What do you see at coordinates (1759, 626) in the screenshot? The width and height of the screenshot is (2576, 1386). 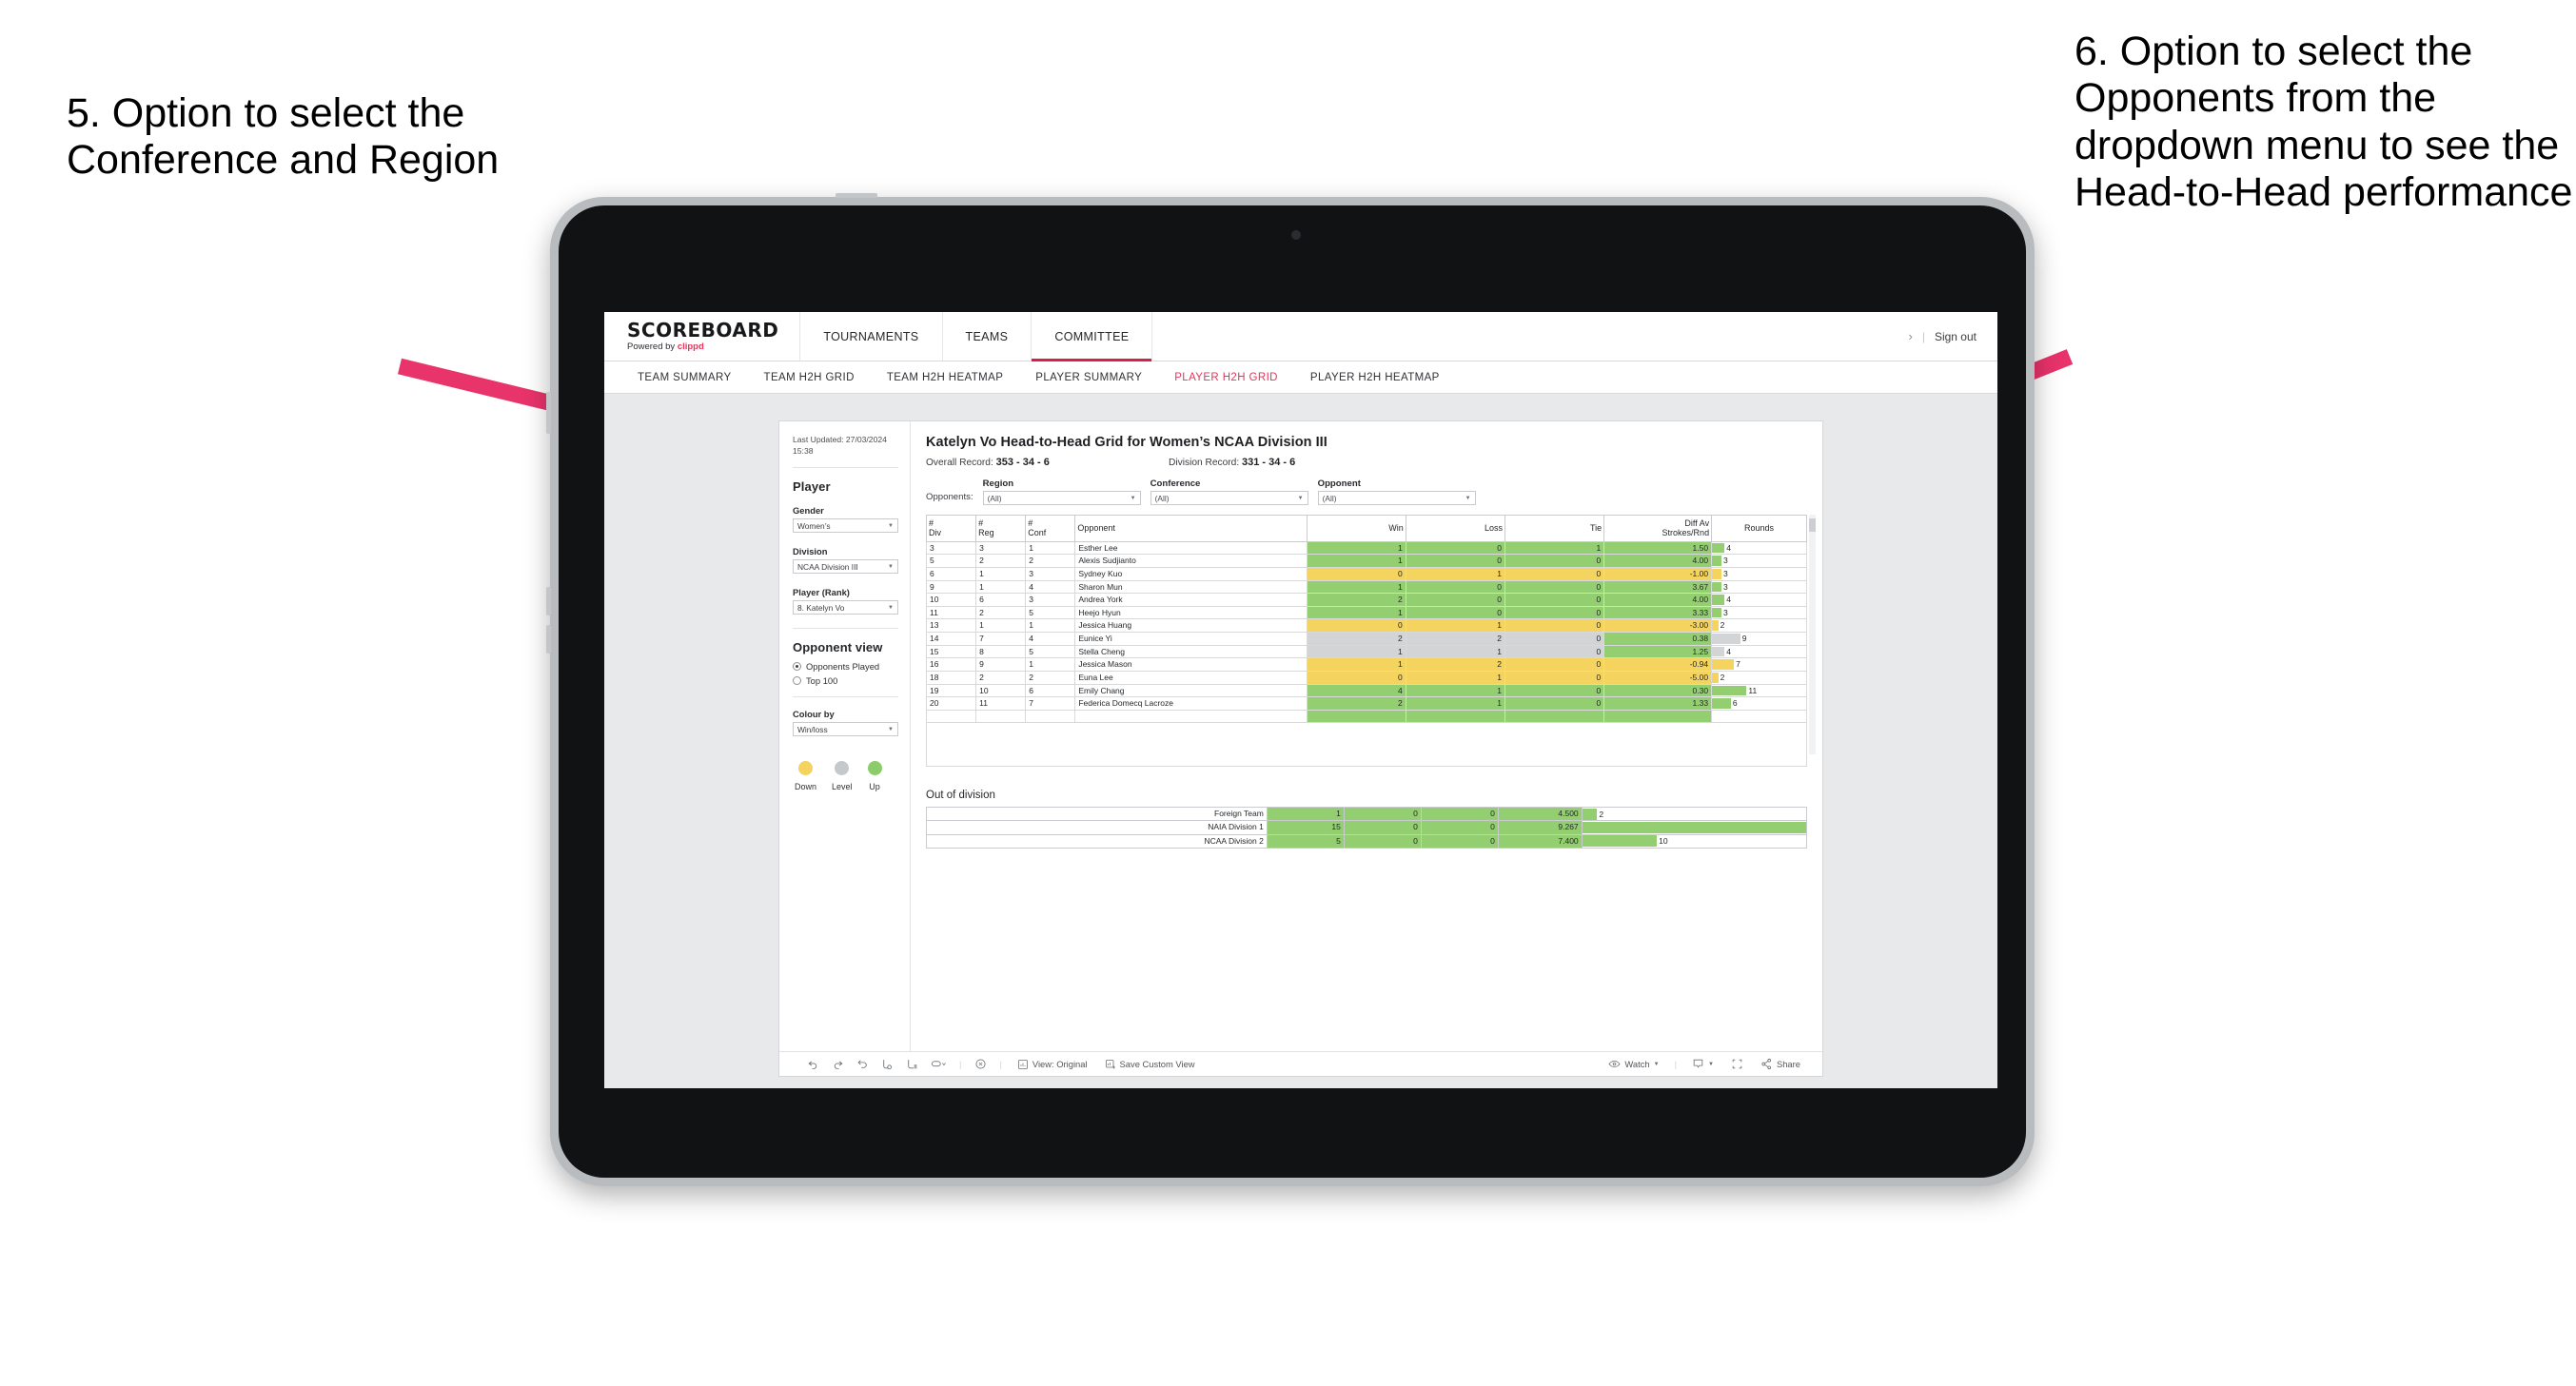 I see `cell-rounds: 2` at bounding box center [1759, 626].